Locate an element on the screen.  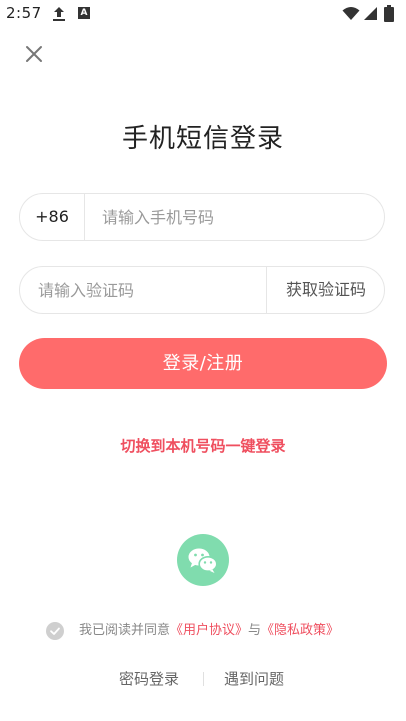
upload-icon is located at coordinates (59, 16).